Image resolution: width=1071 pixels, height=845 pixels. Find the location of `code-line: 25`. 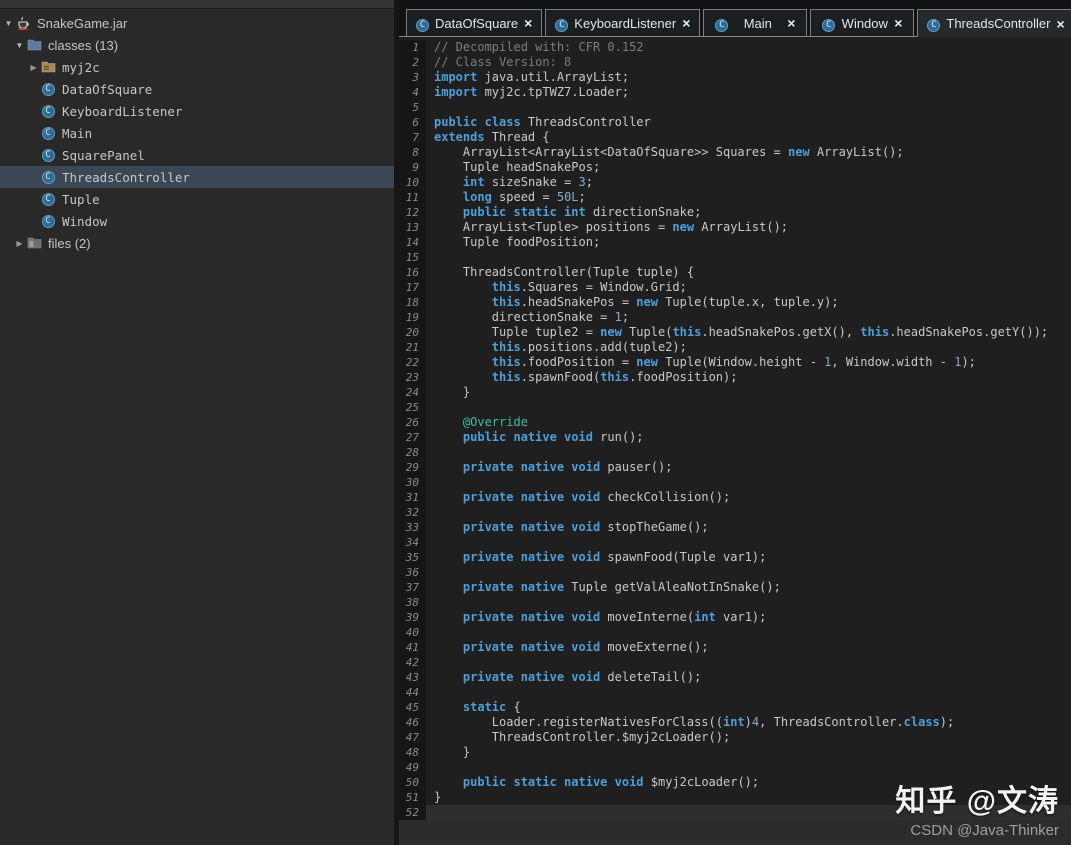

code-line: 25 is located at coordinates (735, 407).